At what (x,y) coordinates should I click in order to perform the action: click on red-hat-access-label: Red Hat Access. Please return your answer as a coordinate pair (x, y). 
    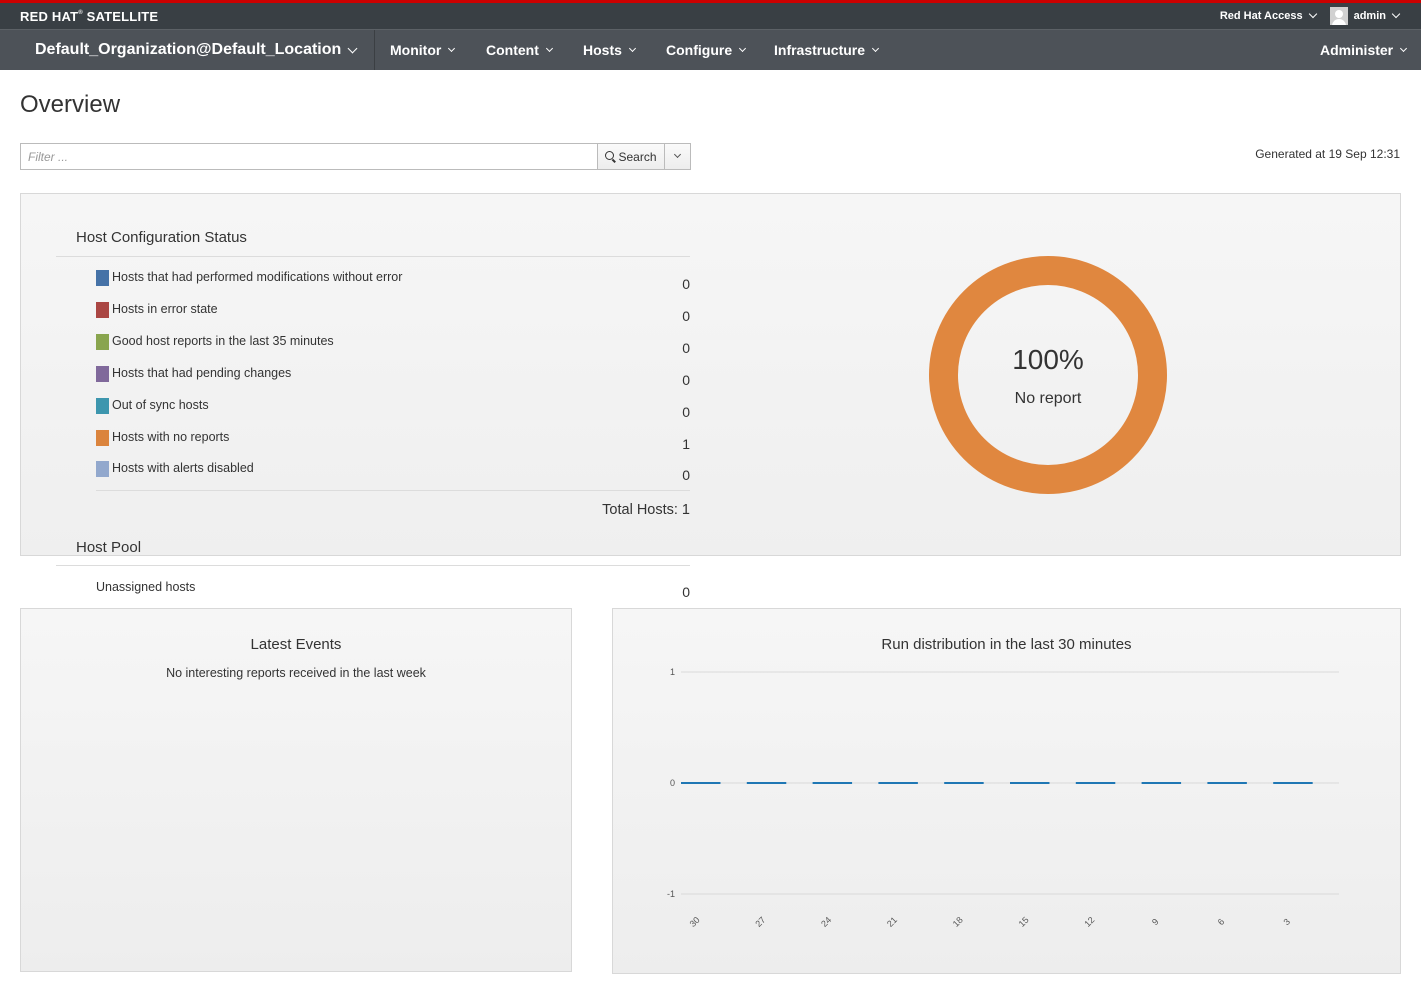
    Looking at the image, I should click on (1261, 16).